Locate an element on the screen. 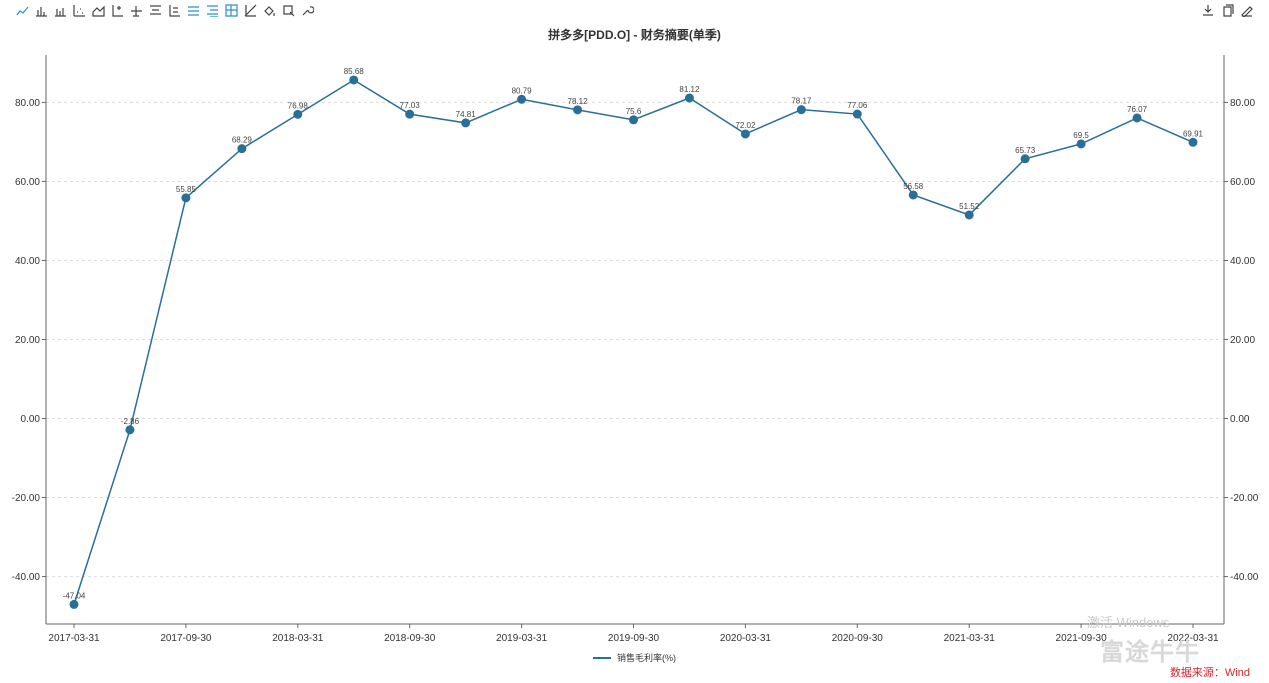  y-tick-label-left: 20.00 is located at coordinates (27, 340).